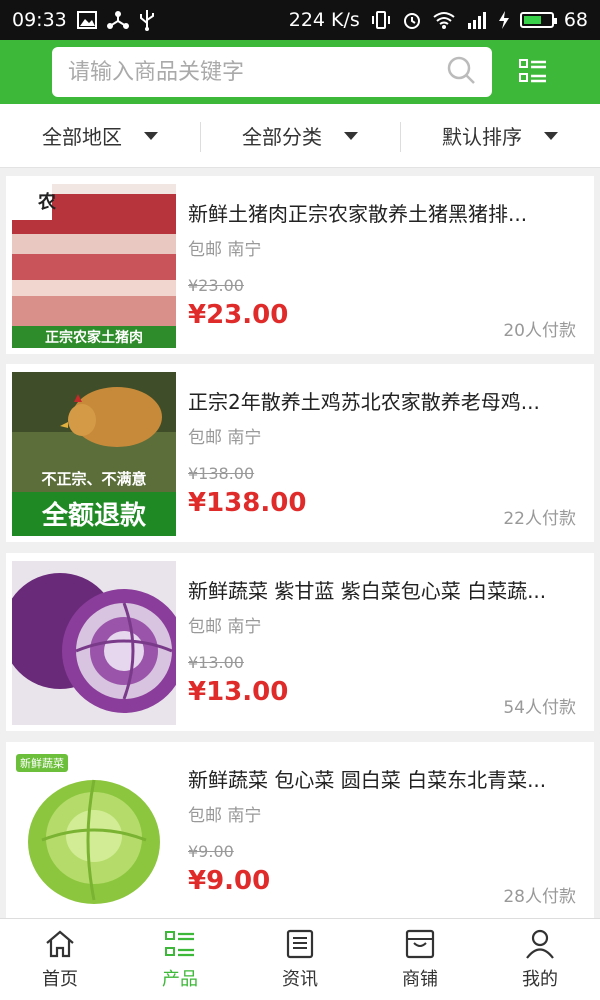  Describe the element at coordinates (540, 979) in the screenshot. I see `nav-label: 我的` at that location.